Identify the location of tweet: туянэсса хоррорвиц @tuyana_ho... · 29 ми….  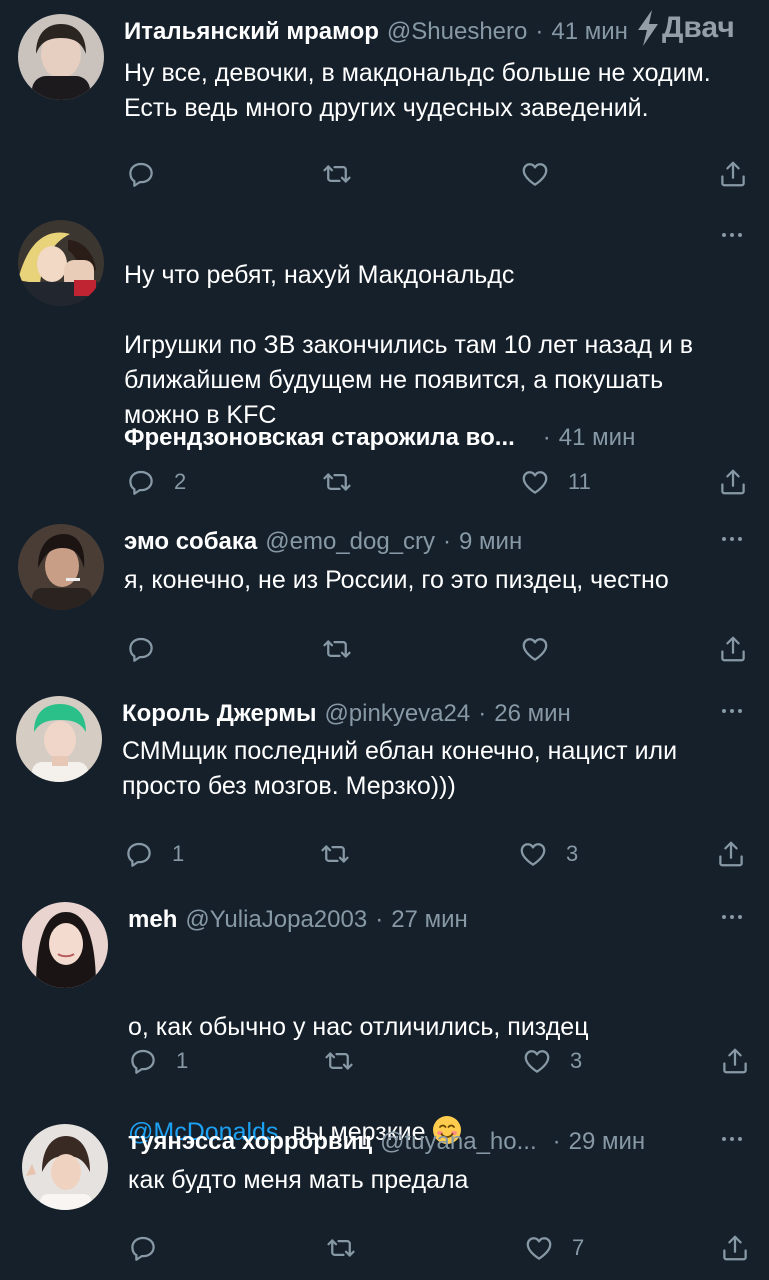
(384, 1194).